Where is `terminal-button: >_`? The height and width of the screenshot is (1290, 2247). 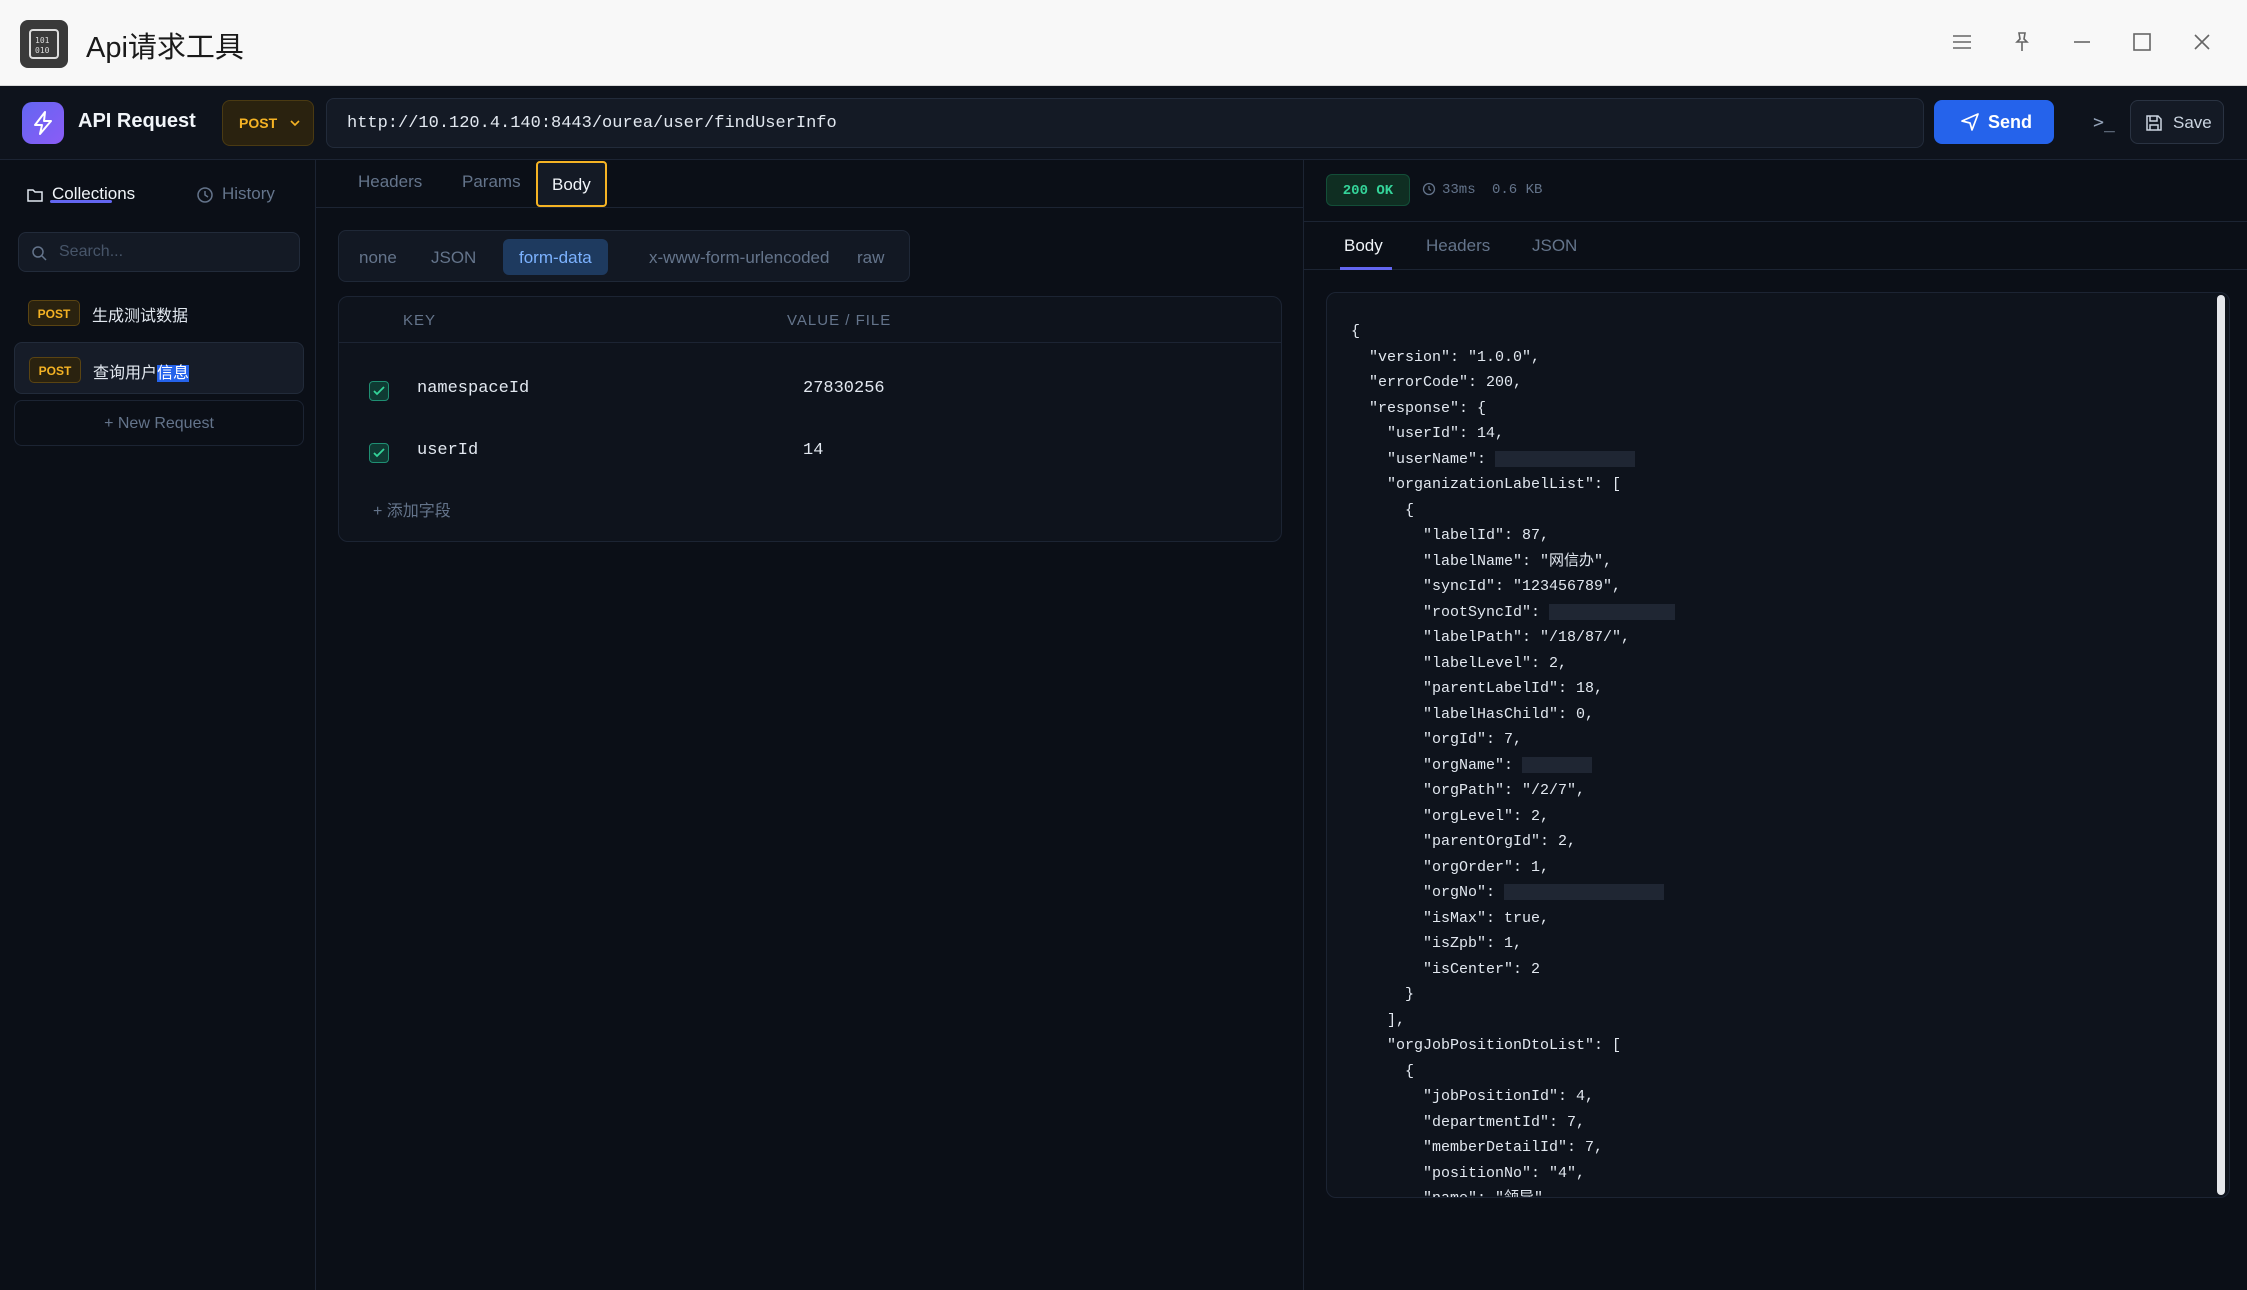
terminal-button: >_ is located at coordinates (2104, 123).